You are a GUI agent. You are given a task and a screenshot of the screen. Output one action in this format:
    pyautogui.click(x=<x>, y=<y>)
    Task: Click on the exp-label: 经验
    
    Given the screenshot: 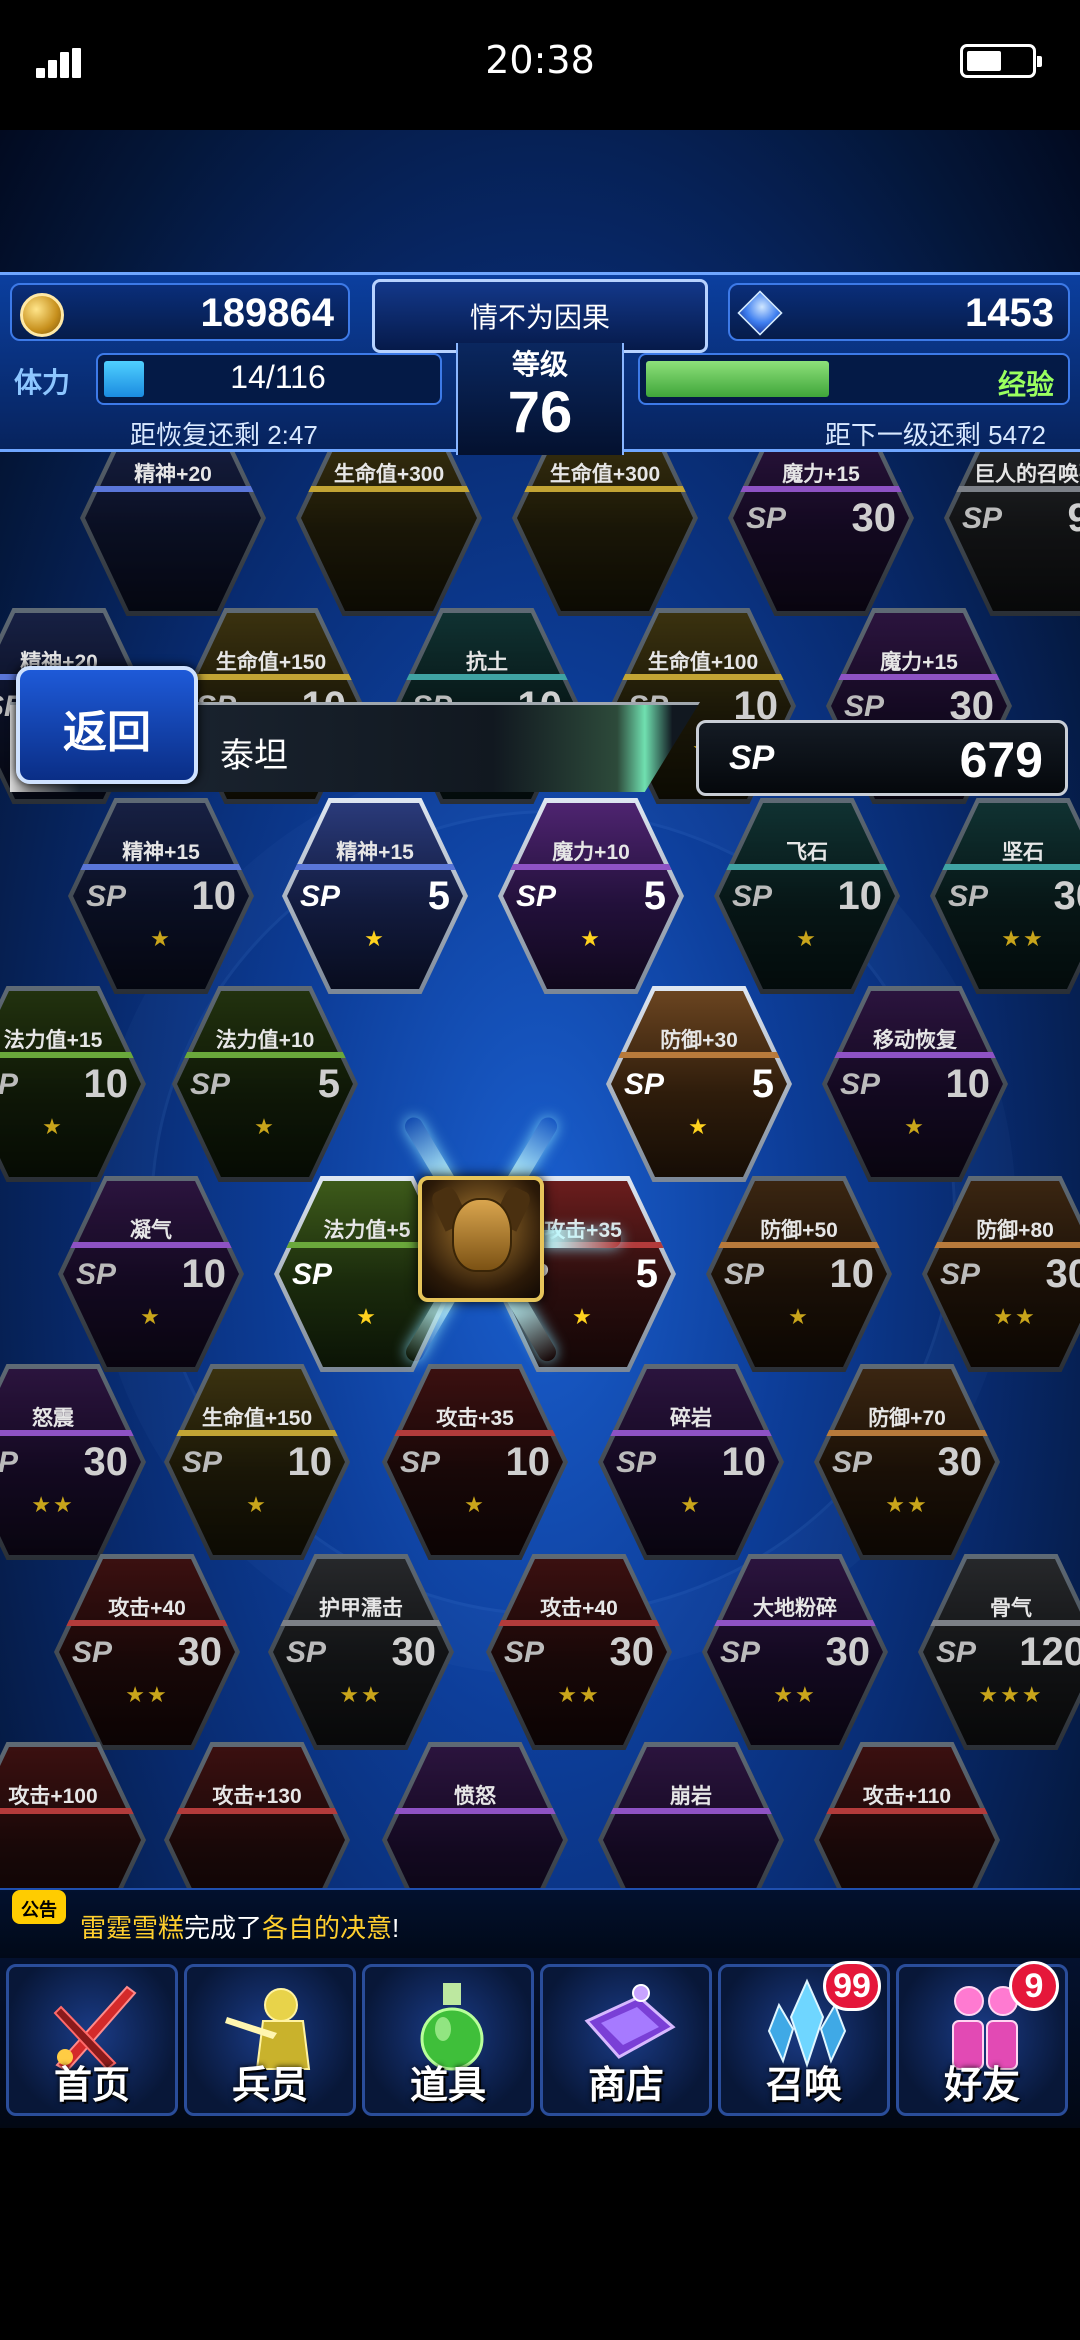 What is the action you would take?
    pyautogui.click(x=1025, y=384)
    